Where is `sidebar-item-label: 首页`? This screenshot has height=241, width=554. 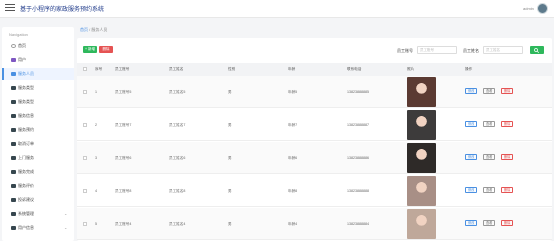
sidebar-item-label: 首页 is located at coordinates (22, 45).